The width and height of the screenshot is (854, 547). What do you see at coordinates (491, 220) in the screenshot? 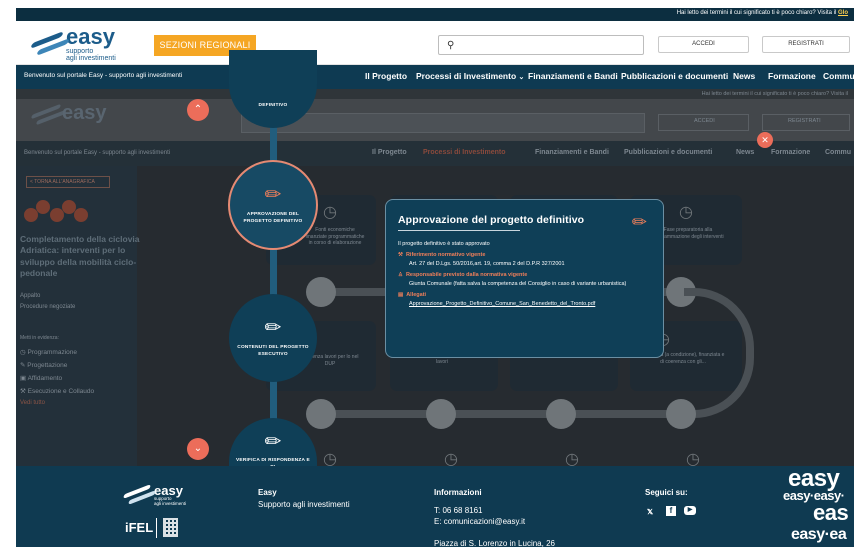
I see `popup-title: Approvazione del progetto definitivo` at bounding box center [491, 220].